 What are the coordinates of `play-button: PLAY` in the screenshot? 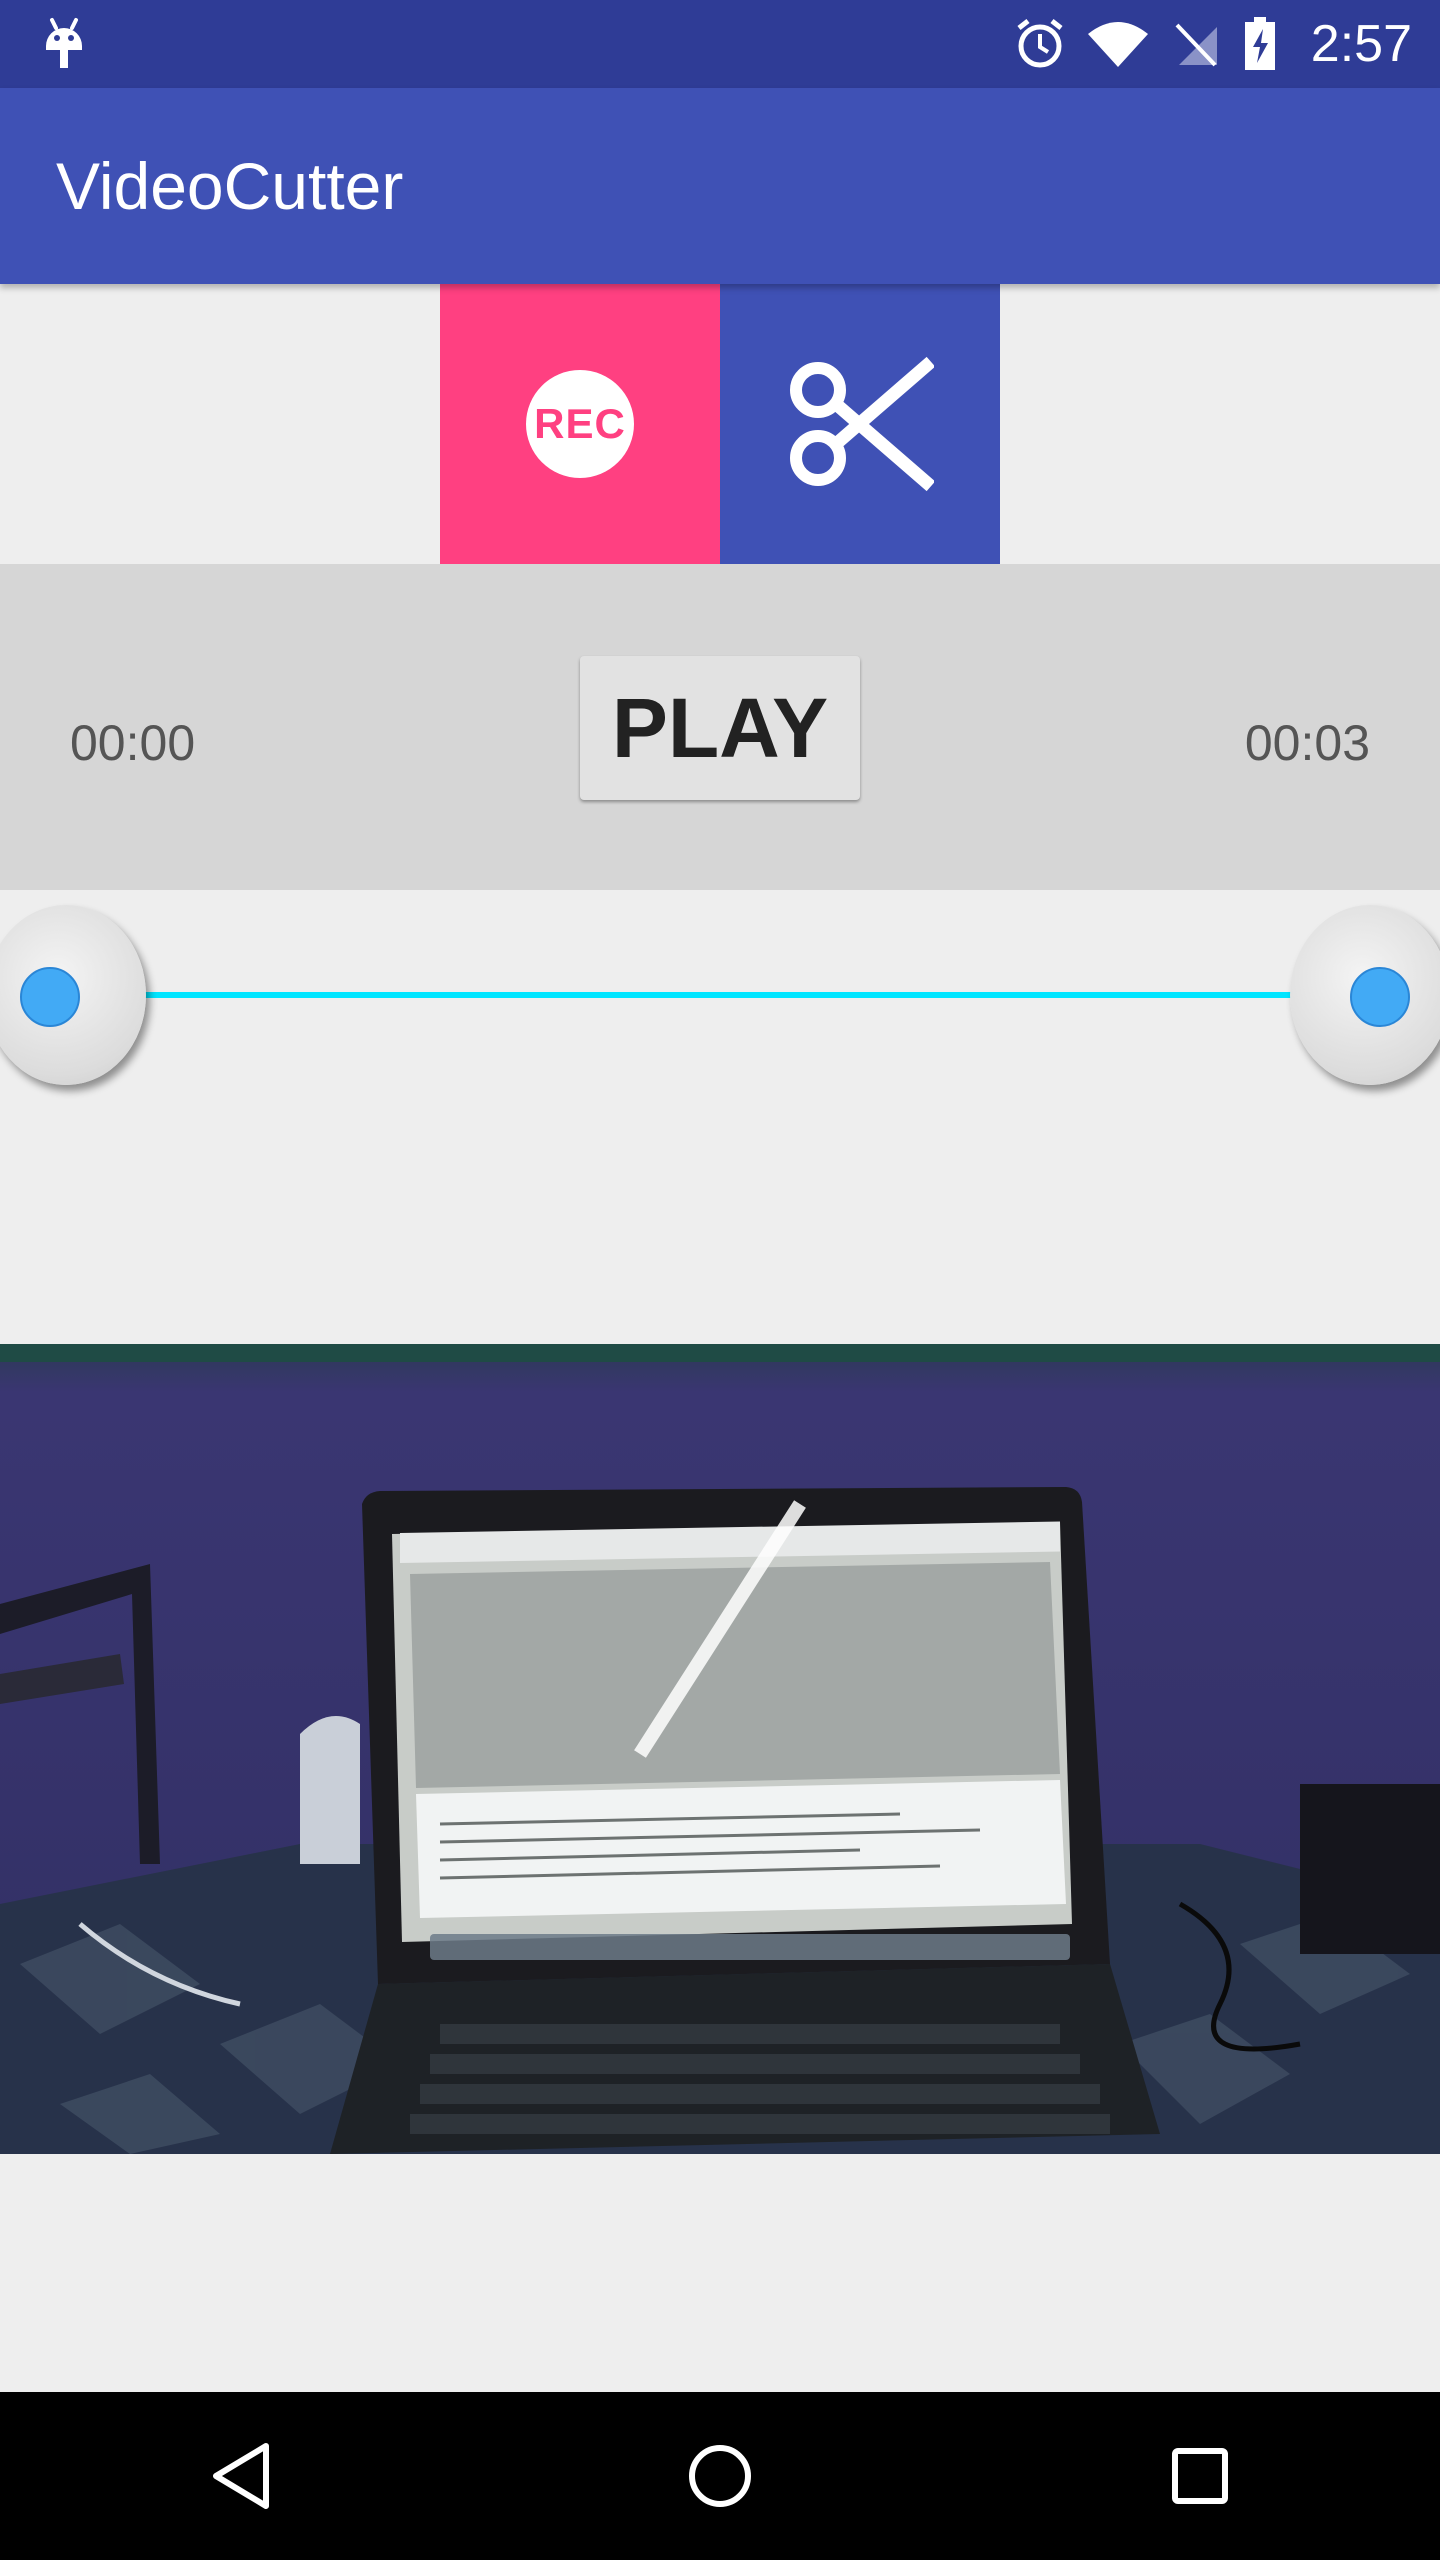 It's located at (720, 728).